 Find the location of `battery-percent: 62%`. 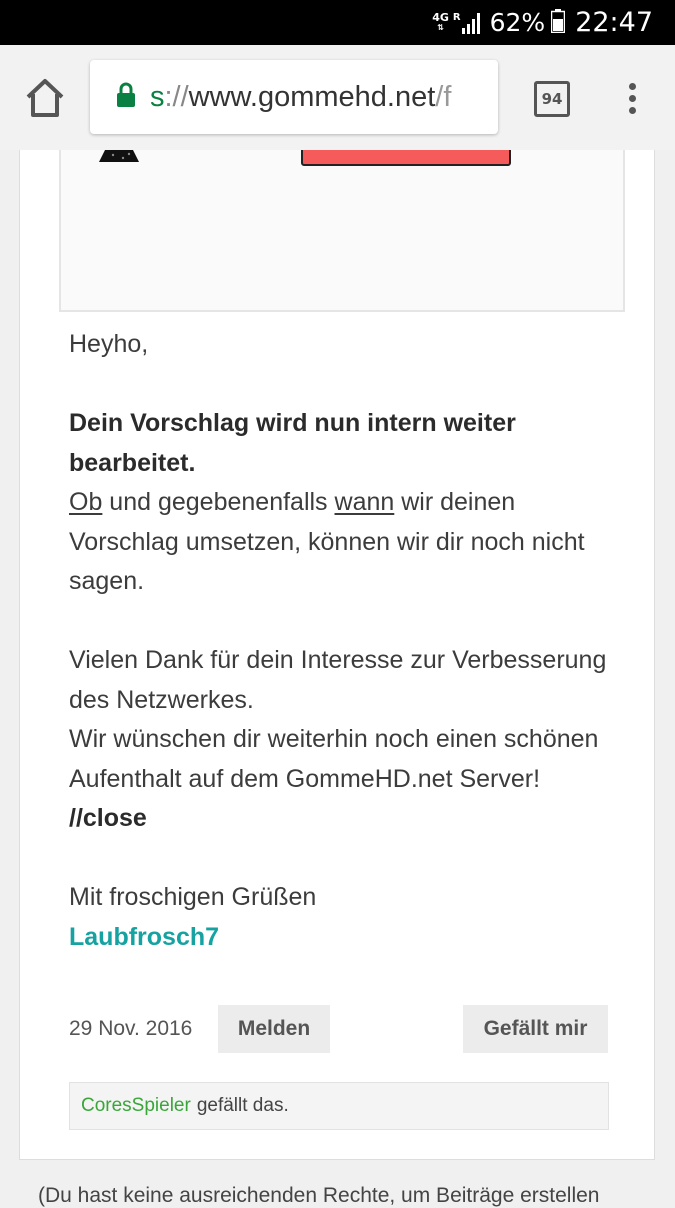

battery-percent: 62% is located at coordinates (517, 22).